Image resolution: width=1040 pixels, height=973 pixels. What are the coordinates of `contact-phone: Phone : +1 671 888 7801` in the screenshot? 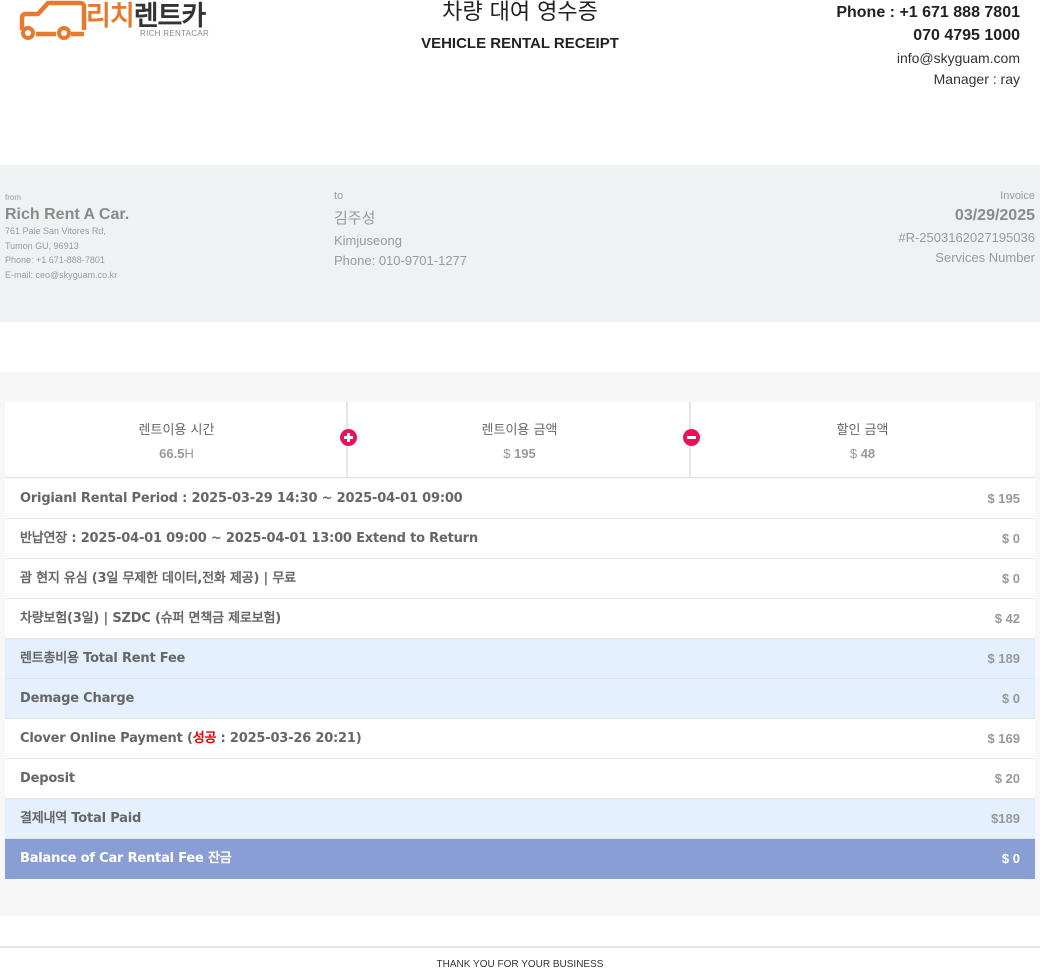 It's located at (928, 12).